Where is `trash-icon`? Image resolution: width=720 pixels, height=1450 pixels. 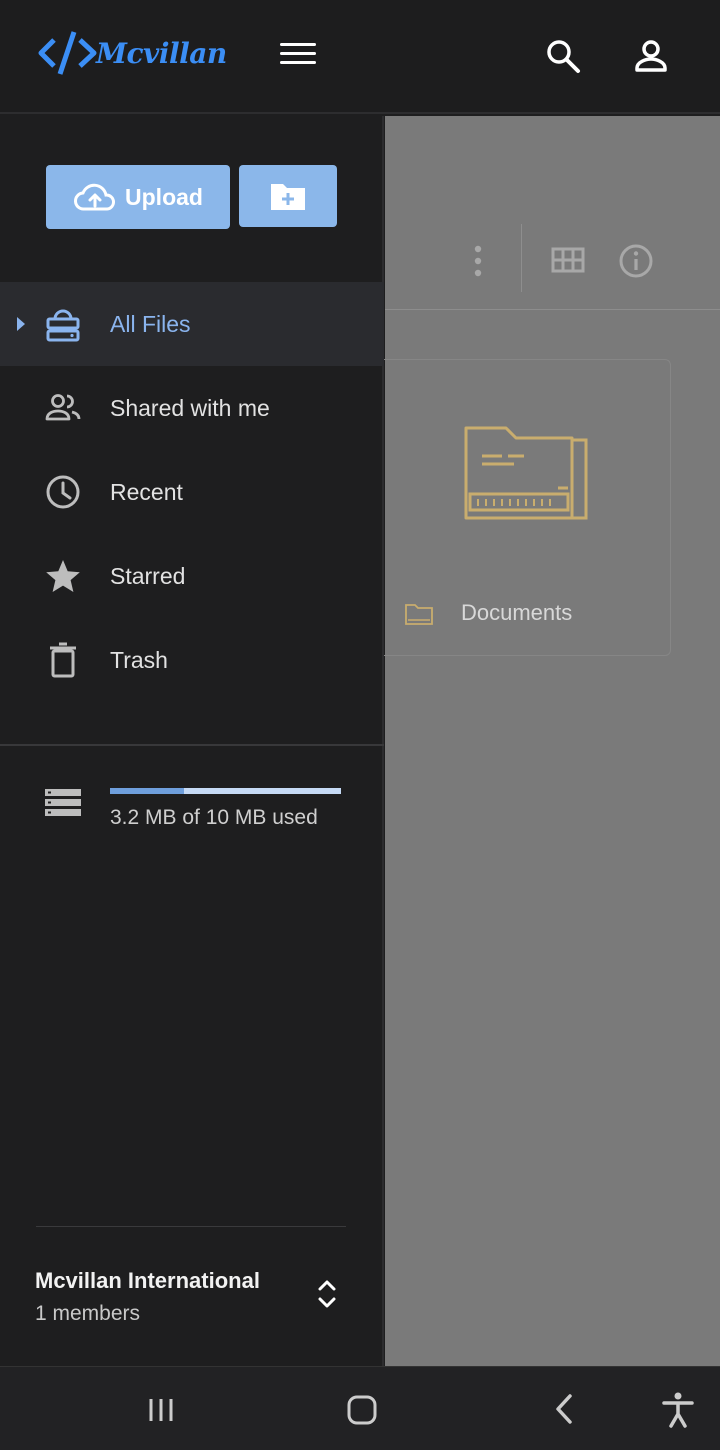
trash-icon is located at coordinates (63, 660).